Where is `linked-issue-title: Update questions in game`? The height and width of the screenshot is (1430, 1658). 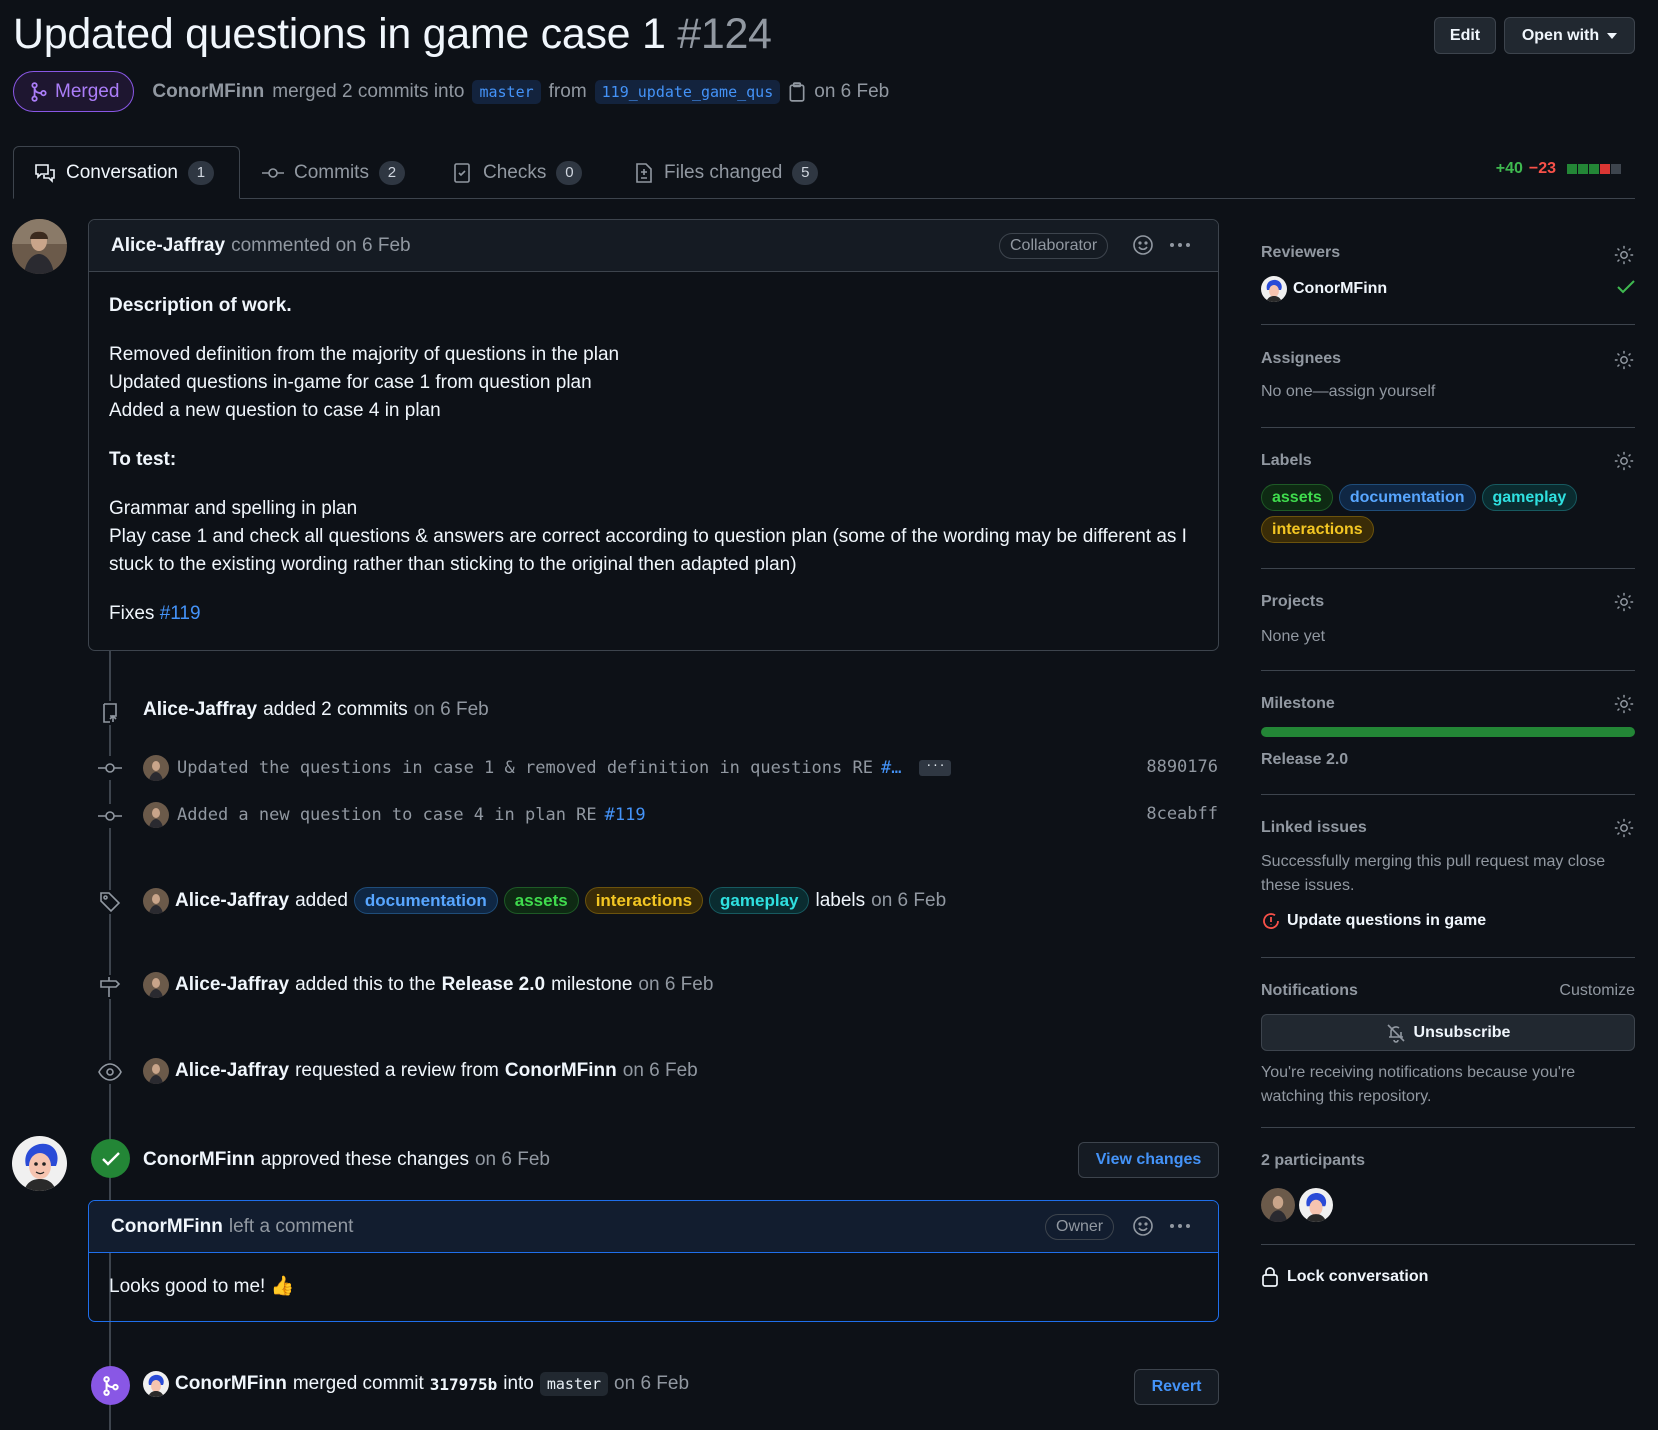 linked-issue-title: Update questions in game is located at coordinates (1387, 920).